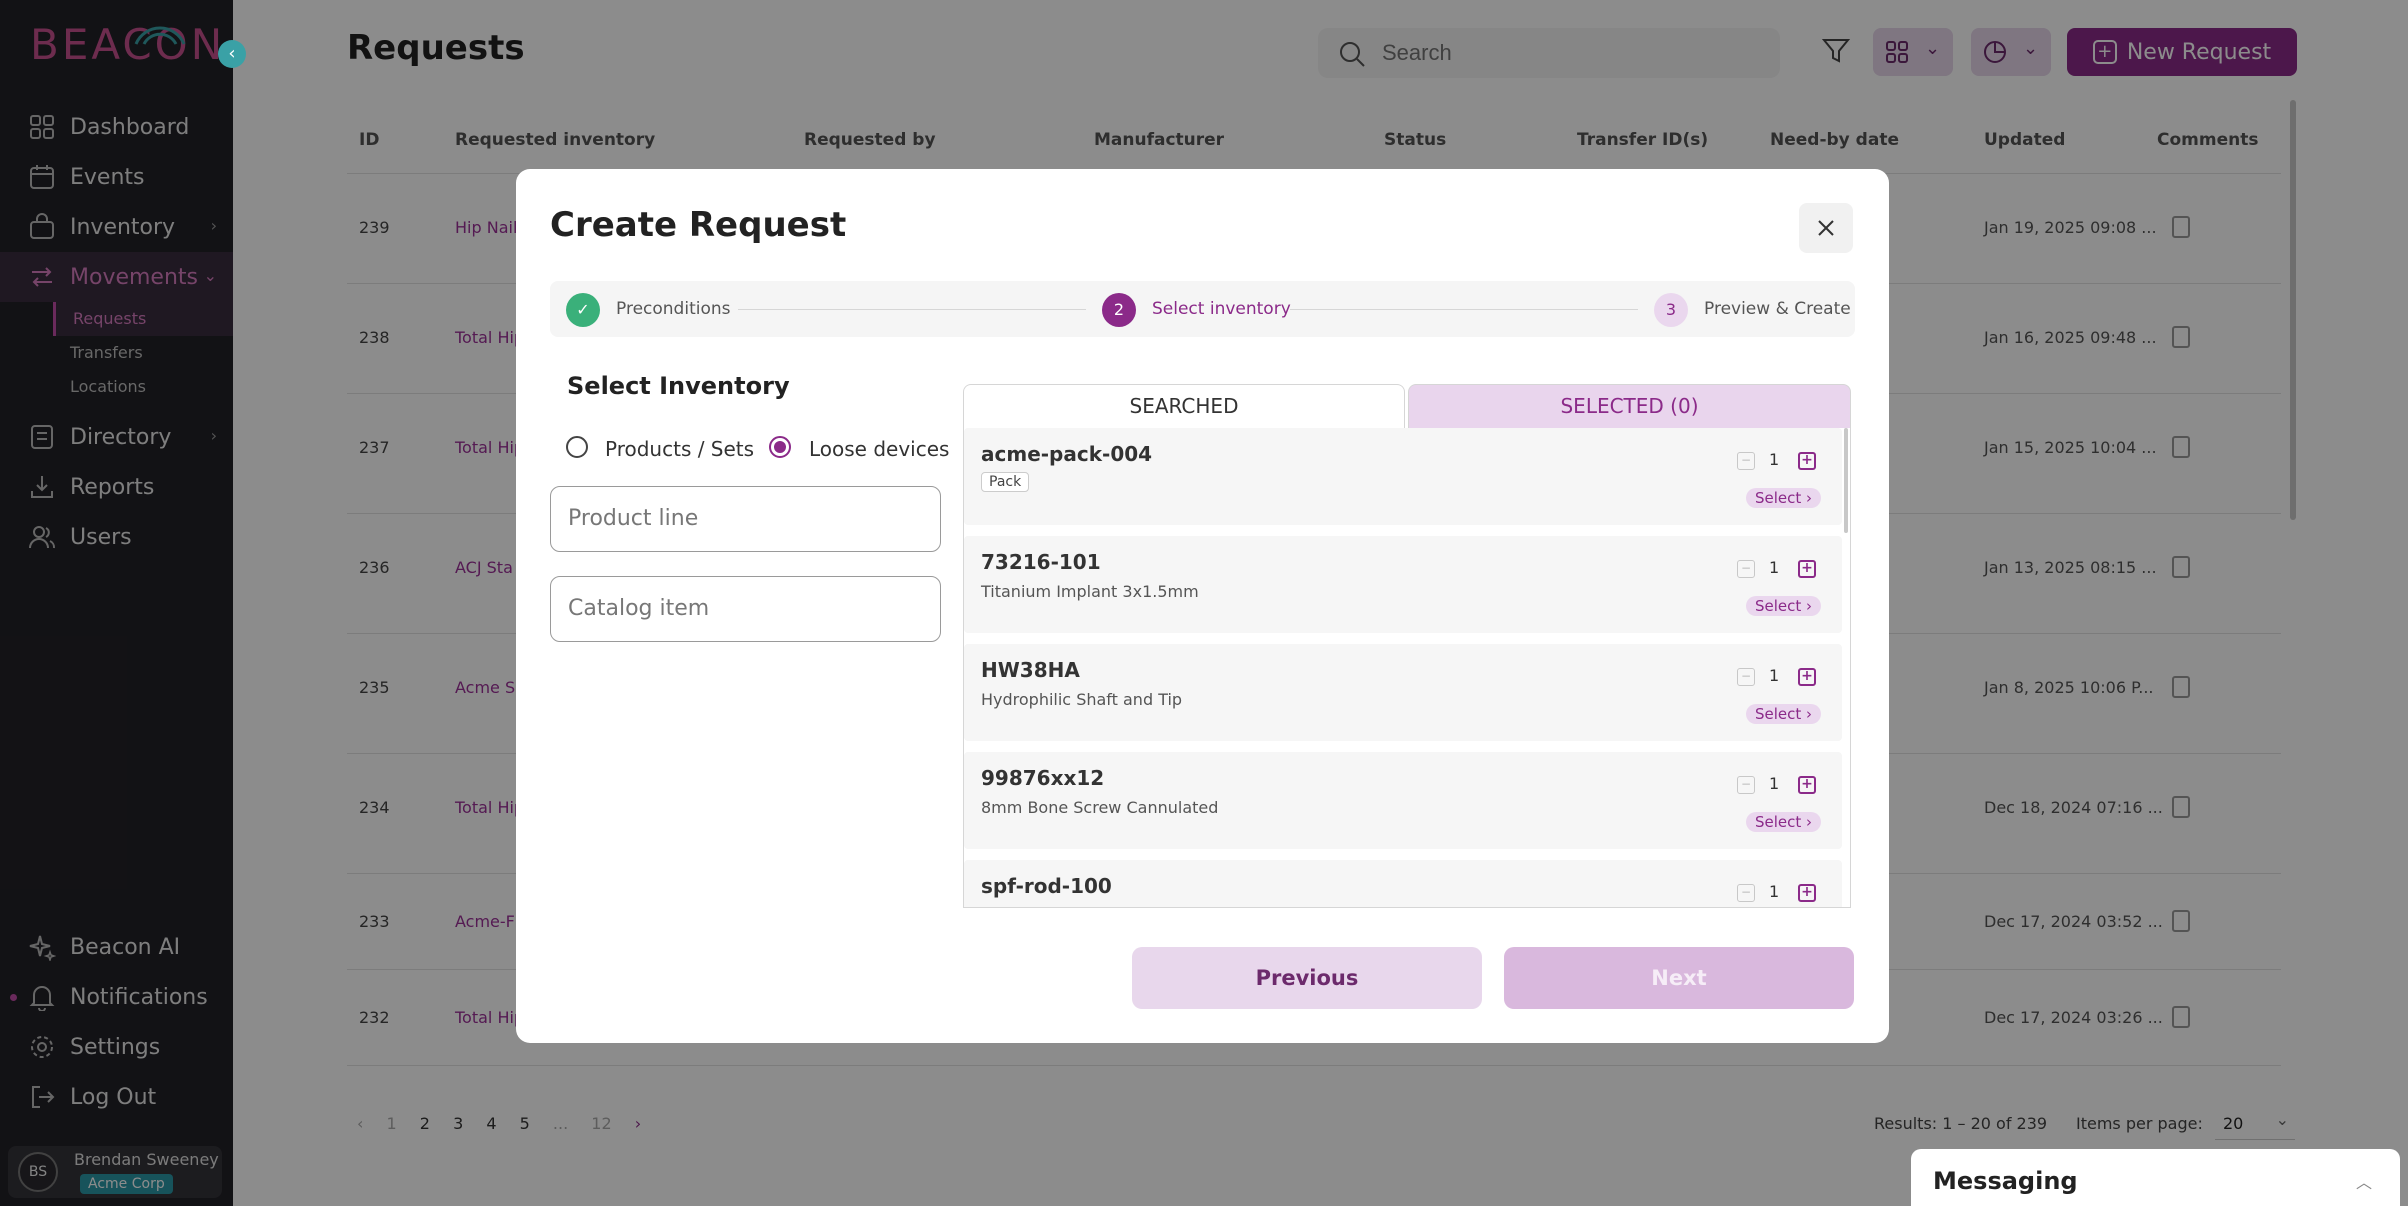  Describe the element at coordinates (2155, 1177) in the screenshot. I see `messaging-widget: Messaging ︿` at that location.